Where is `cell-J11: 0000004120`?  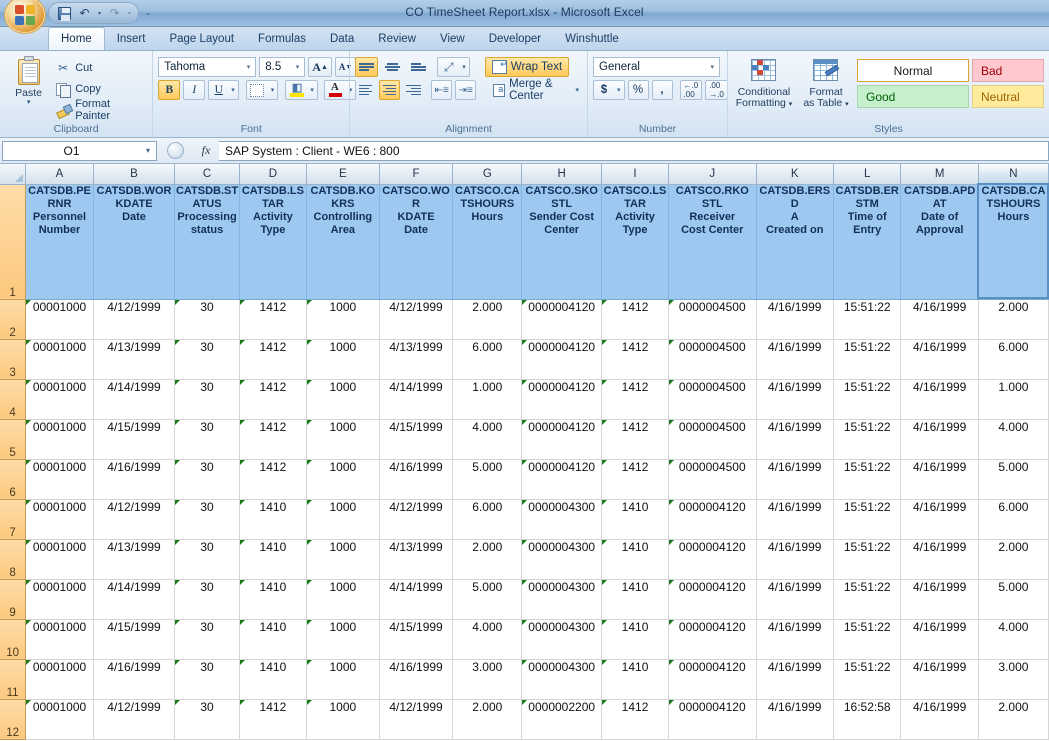 cell-J11: 0000004120 is located at coordinates (712, 679).